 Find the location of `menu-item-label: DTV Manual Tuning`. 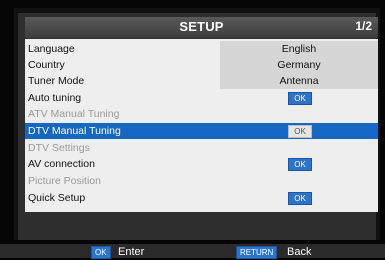

menu-item-label: DTV Manual Tuning is located at coordinates (74, 131).